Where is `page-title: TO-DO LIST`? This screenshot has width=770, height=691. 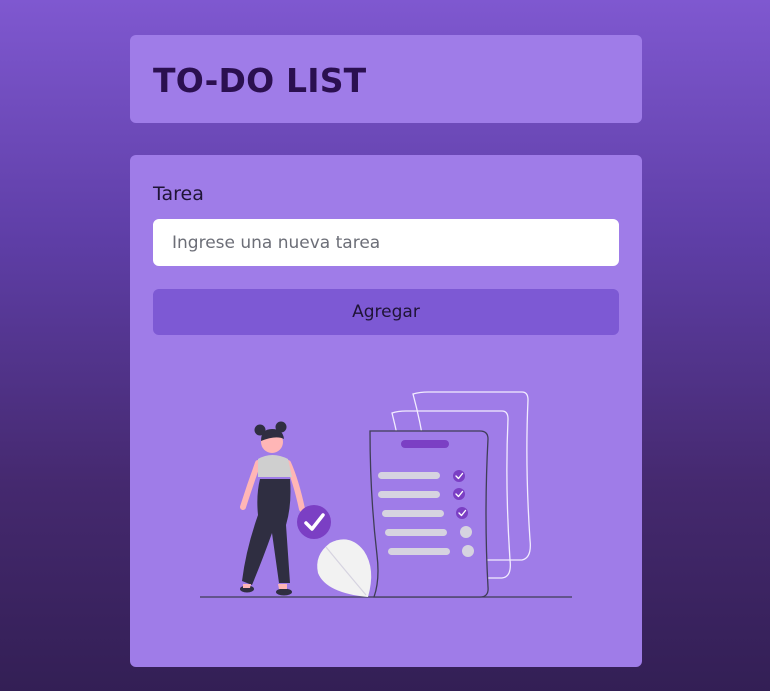 page-title: TO-DO LIST is located at coordinates (260, 80).